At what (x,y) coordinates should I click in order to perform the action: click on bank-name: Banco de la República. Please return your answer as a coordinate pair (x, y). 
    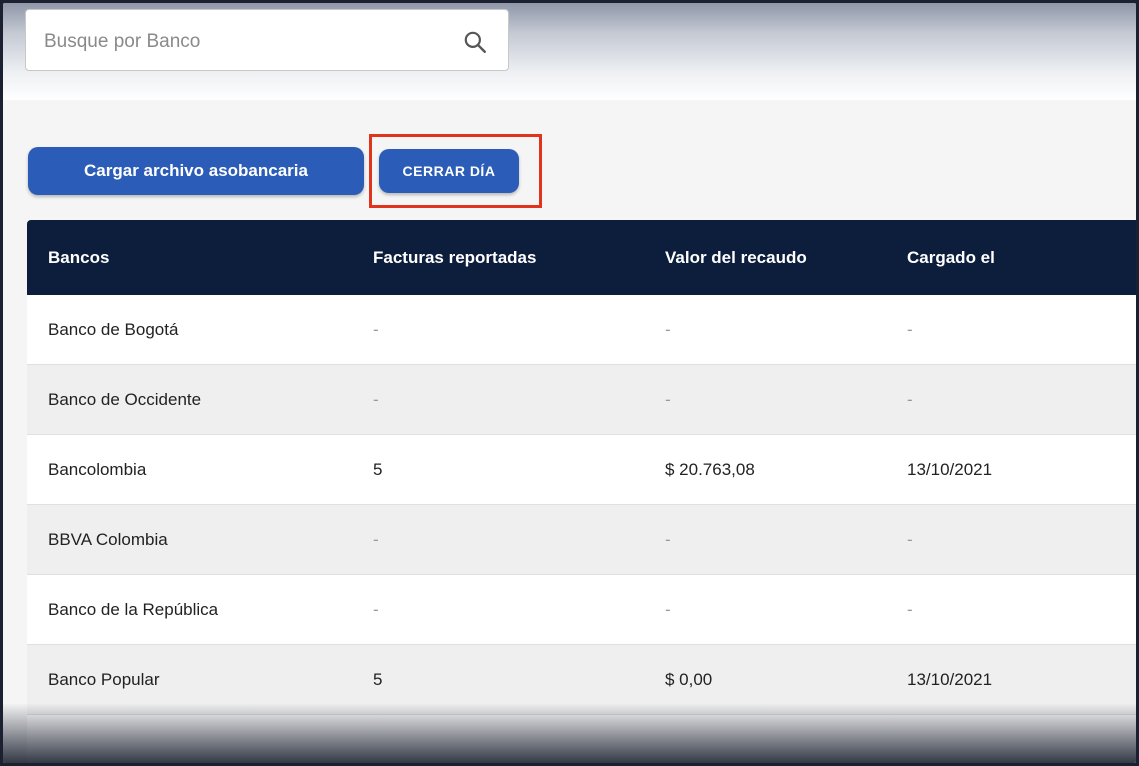
    Looking at the image, I should click on (133, 609).